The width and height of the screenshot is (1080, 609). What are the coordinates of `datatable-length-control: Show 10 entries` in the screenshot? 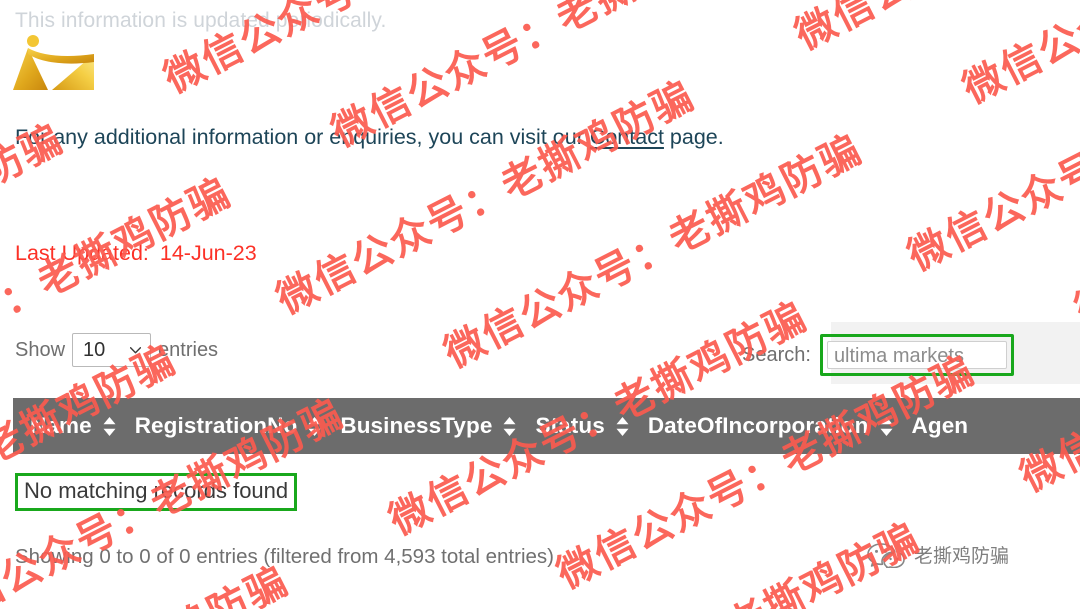 It's located at (116, 350).